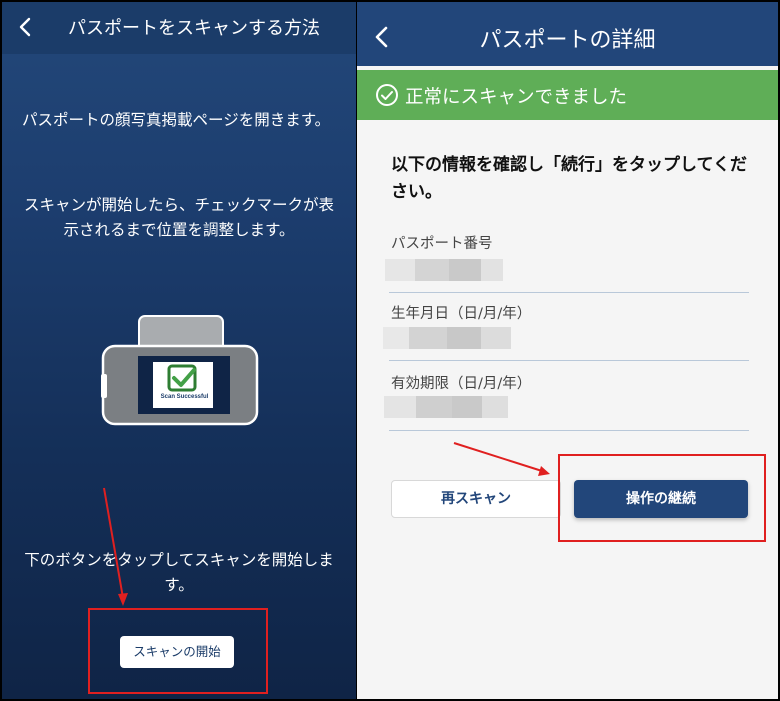 This screenshot has height=701, width=780. What do you see at coordinates (476, 499) in the screenshot?
I see `rescan-button: 再スキャン` at bounding box center [476, 499].